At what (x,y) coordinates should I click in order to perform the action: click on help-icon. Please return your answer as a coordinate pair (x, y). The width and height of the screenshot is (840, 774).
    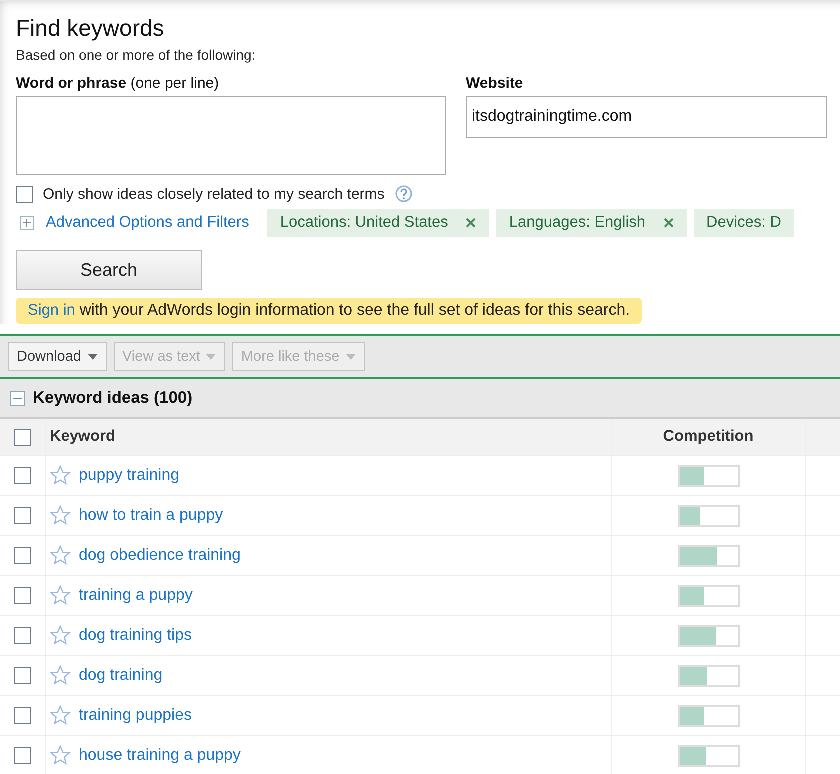
    Looking at the image, I should click on (403, 194).